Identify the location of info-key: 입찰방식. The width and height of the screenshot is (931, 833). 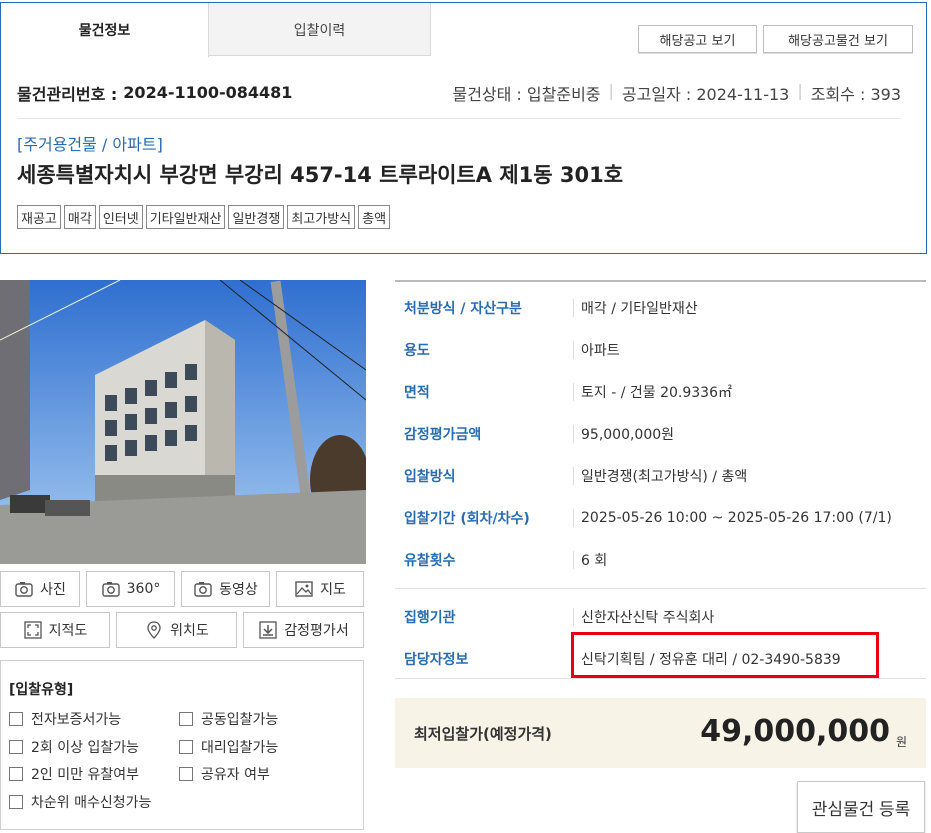
(430, 477).